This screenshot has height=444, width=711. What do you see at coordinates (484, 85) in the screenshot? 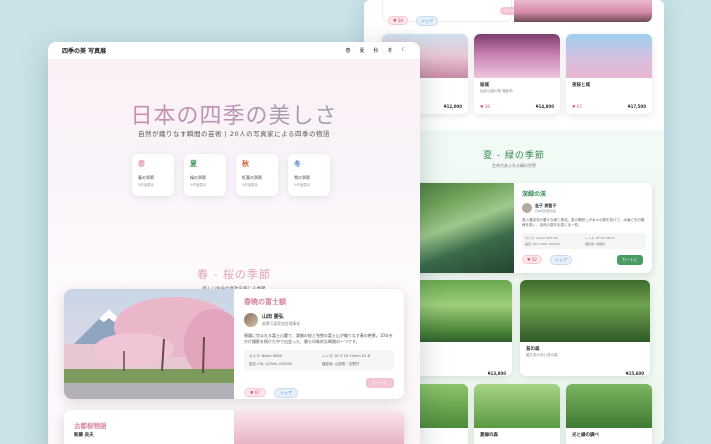
I see `card-title: 桜城` at bounding box center [484, 85].